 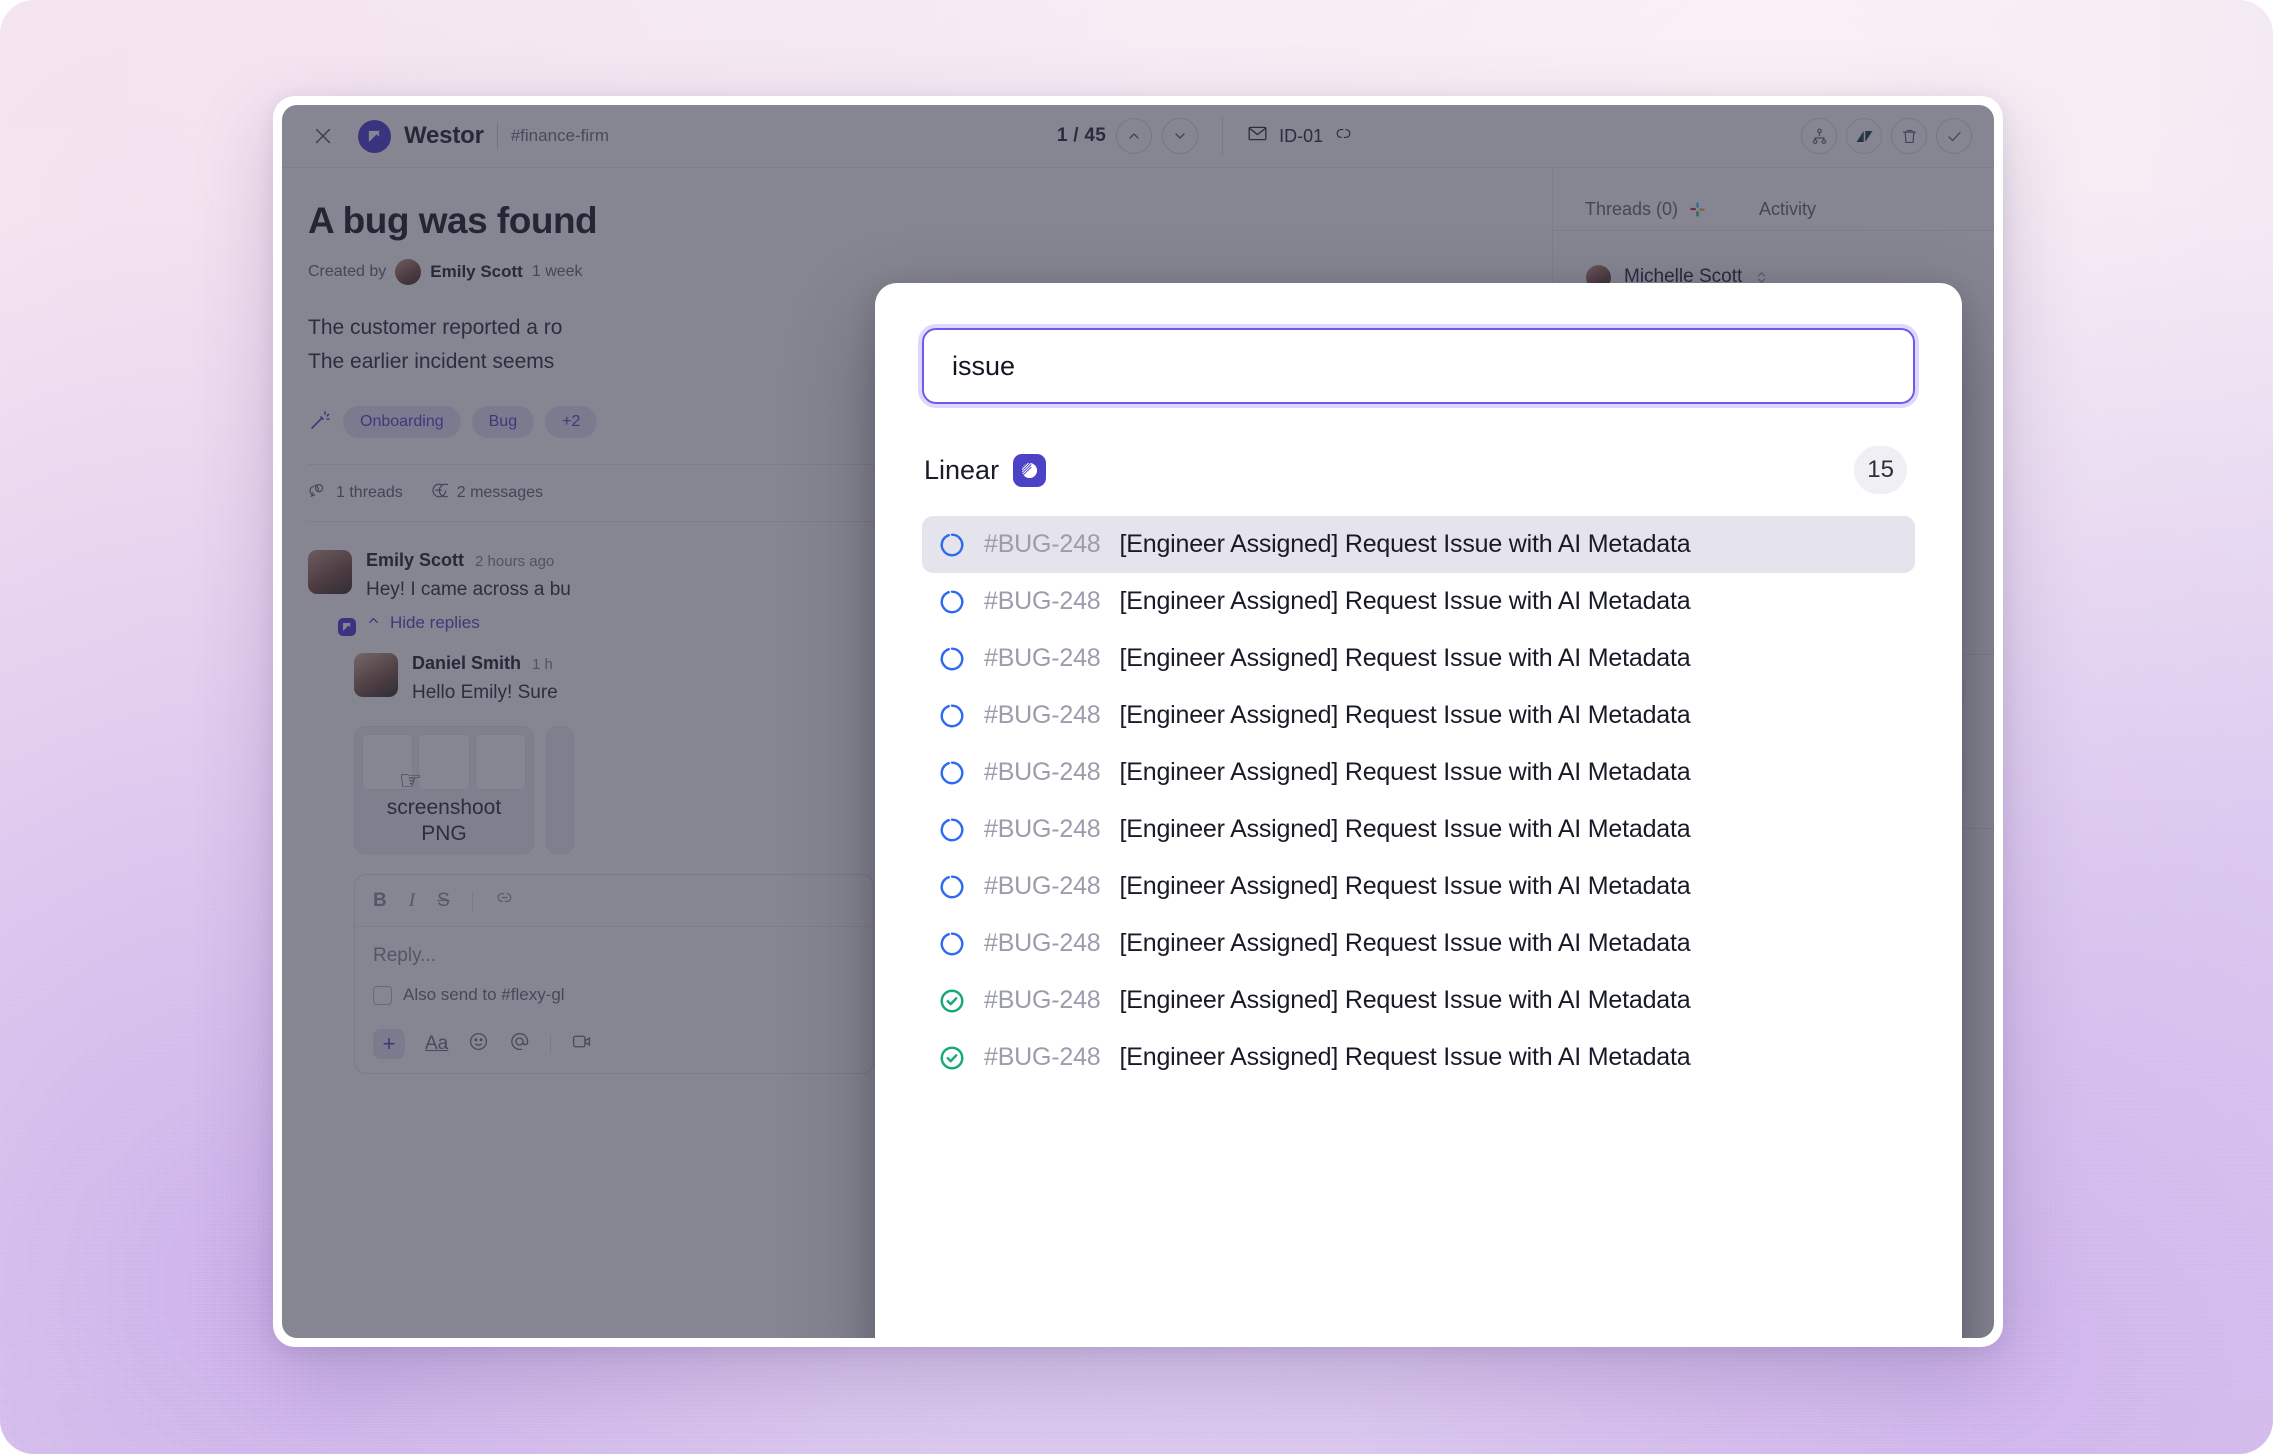 What do you see at coordinates (519, 1044) in the screenshot?
I see `mention-icon` at bounding box center [519, 1044].